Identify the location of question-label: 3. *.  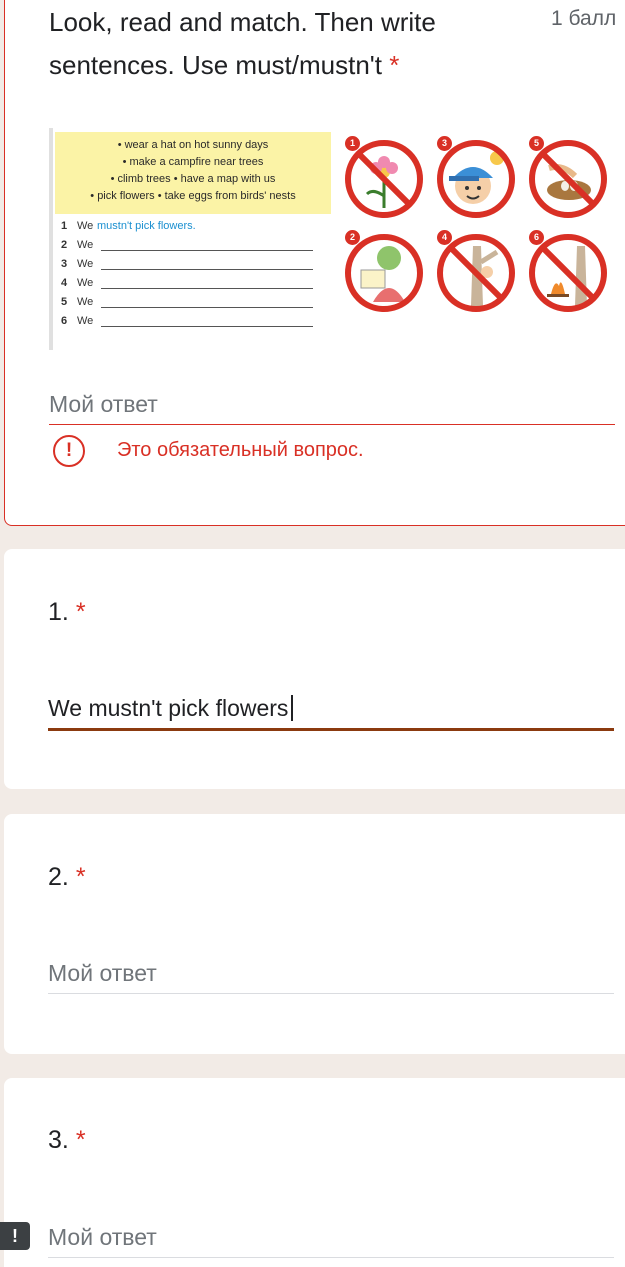
(67, 1140).